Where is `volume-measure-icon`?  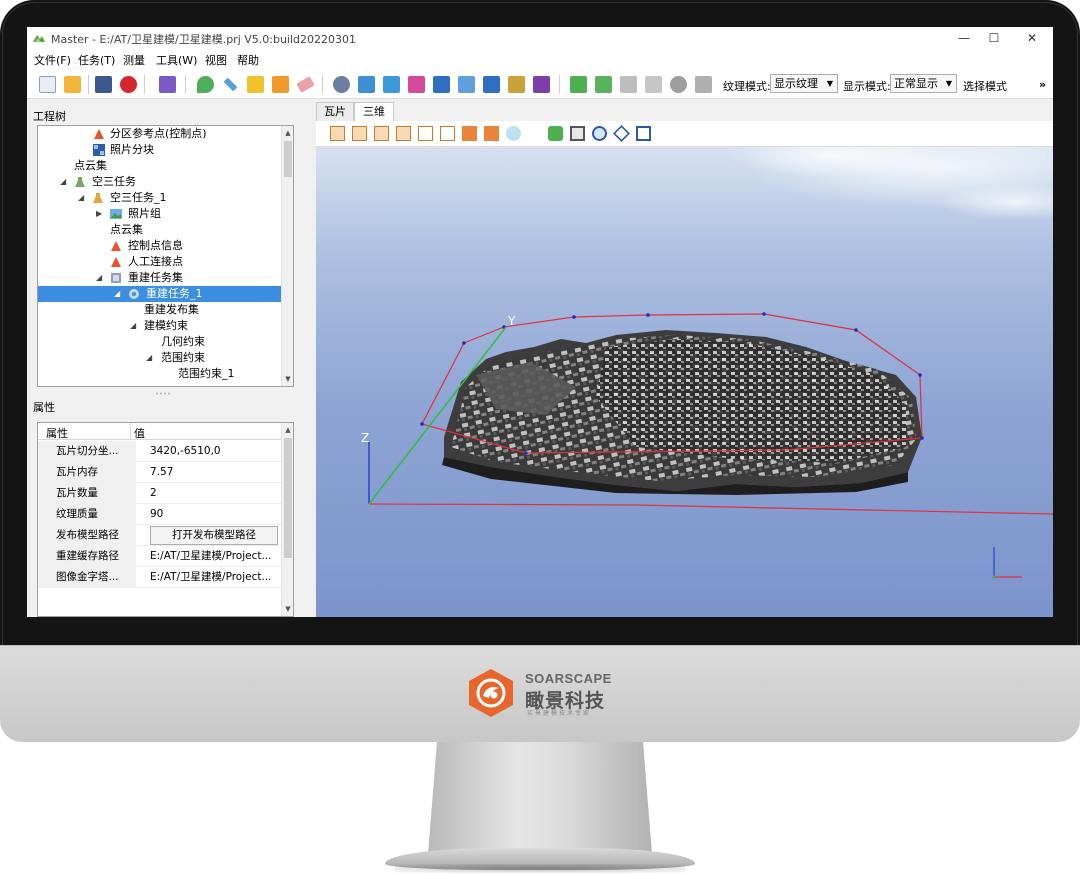 volume-measure-icon is located at coordinates (280, 84).